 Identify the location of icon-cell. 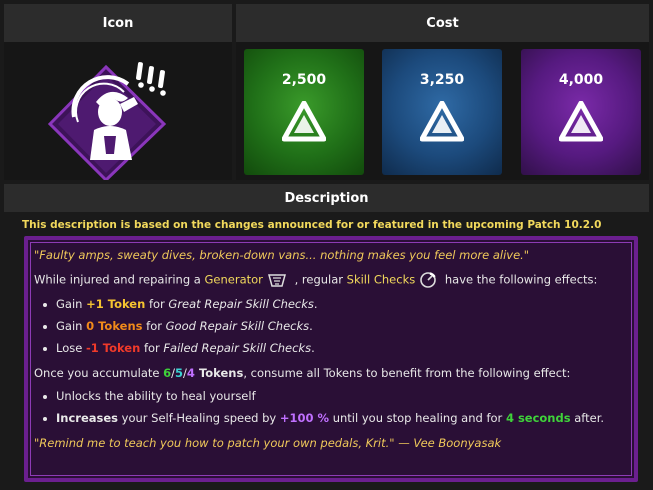
(118, 112).